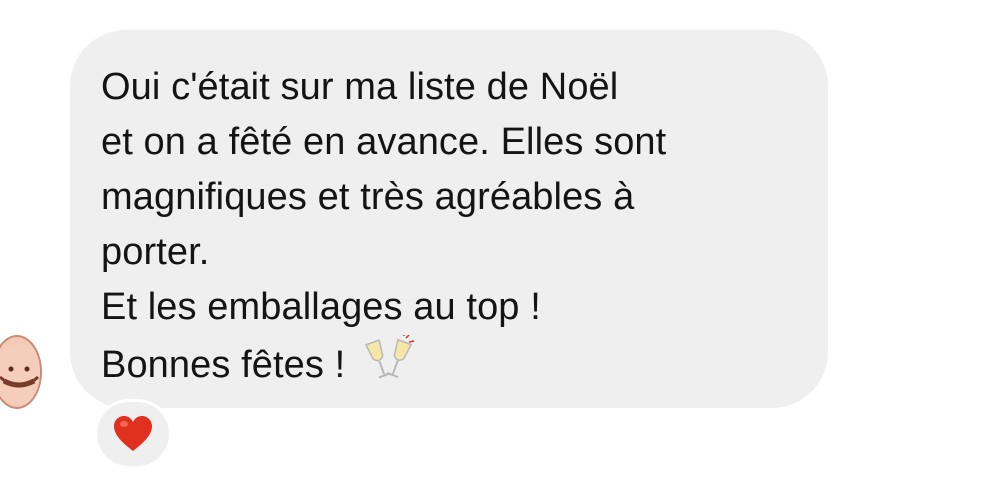 The height and width of the screenshot is (494, 1002). I want to click on avatar-face-icon, so click(20, 374).